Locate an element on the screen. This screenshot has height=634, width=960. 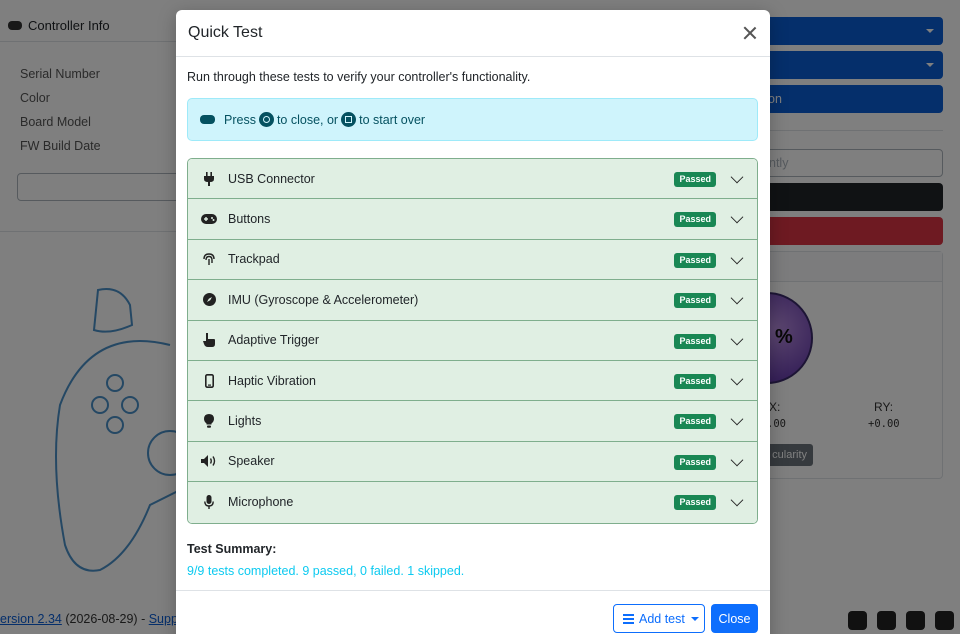
instruction-alert: Press to close, or to start over is located at coordinates (472, 119).